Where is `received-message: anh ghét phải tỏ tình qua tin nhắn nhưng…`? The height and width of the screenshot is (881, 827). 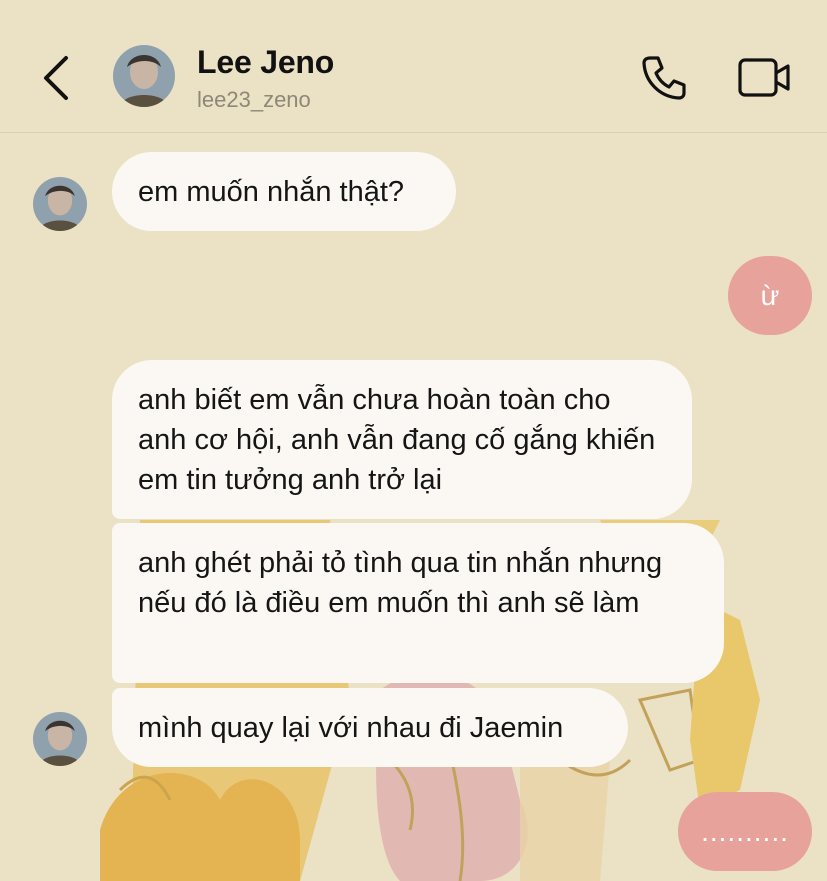
received-message: anh ghét phải tỏ tình qua tin nhắn nhưng… is located at coordinates (418, 603).